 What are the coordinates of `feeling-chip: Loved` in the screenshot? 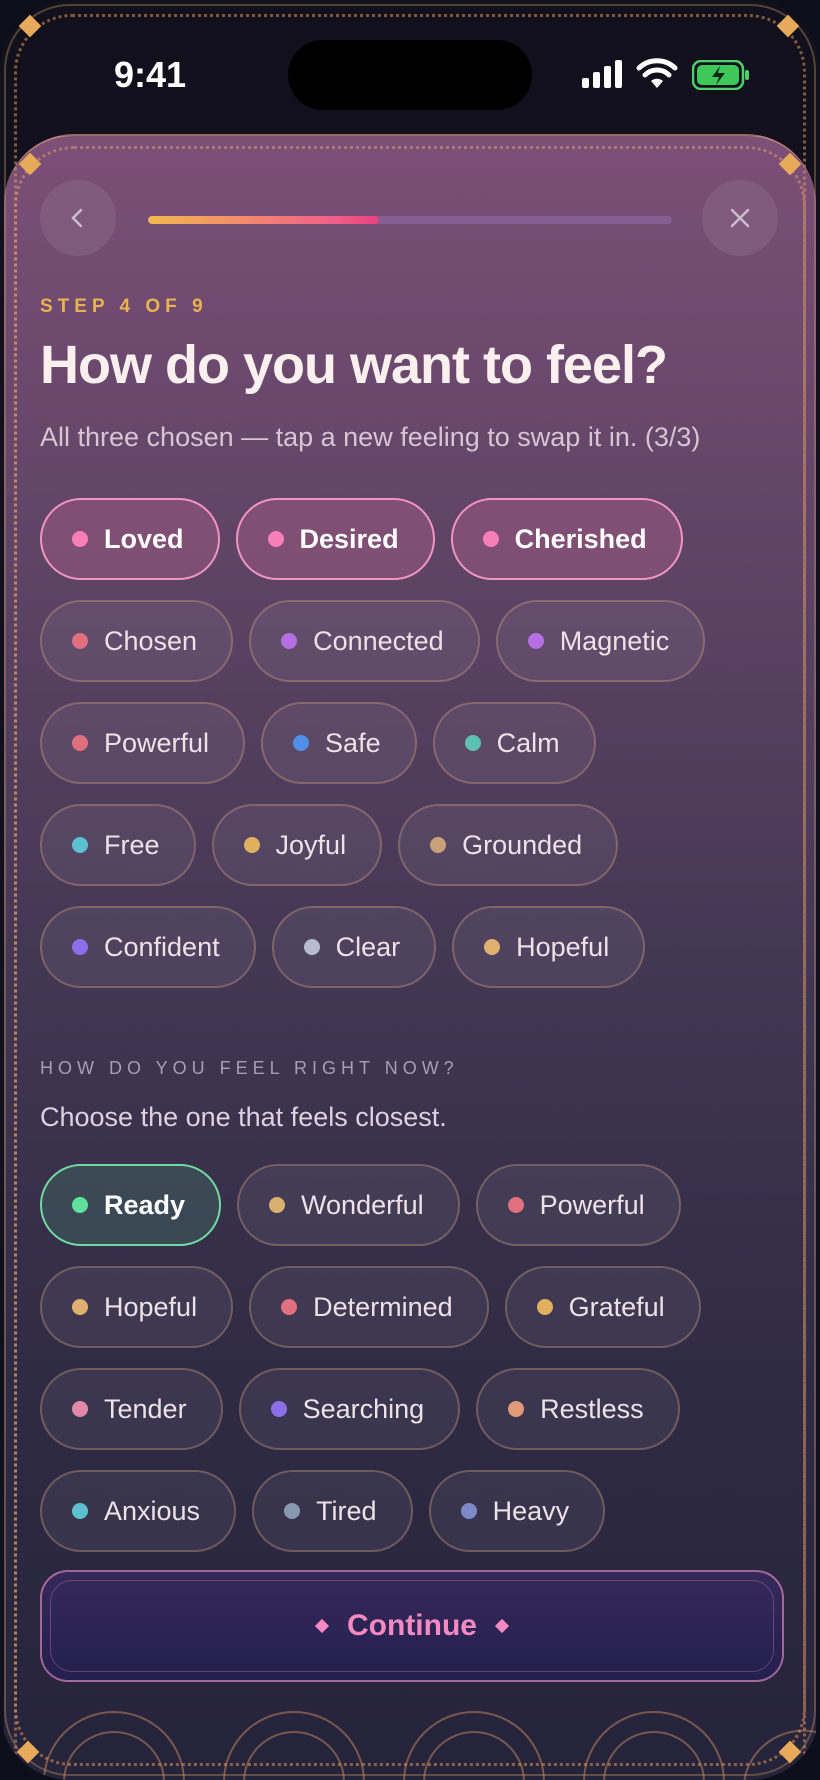 It's located at (130, 539).